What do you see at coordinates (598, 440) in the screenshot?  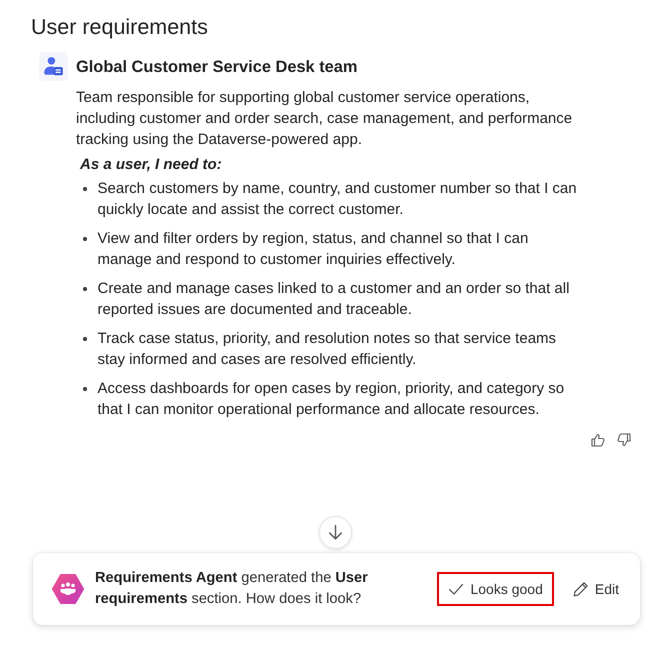 I see `thumbs-up-icon` at bounding box center [598, 440].